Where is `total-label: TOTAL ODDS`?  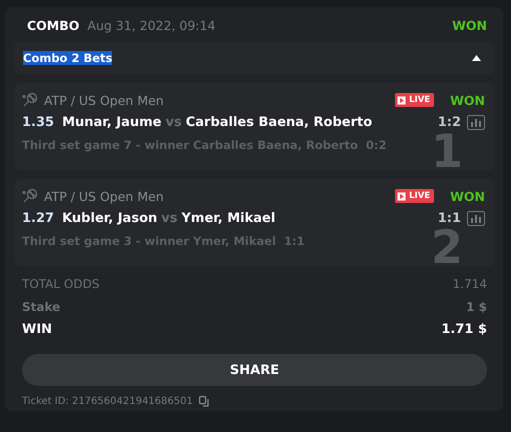
total-label: TOTAL ODDS is located at coordinates (61, 283).